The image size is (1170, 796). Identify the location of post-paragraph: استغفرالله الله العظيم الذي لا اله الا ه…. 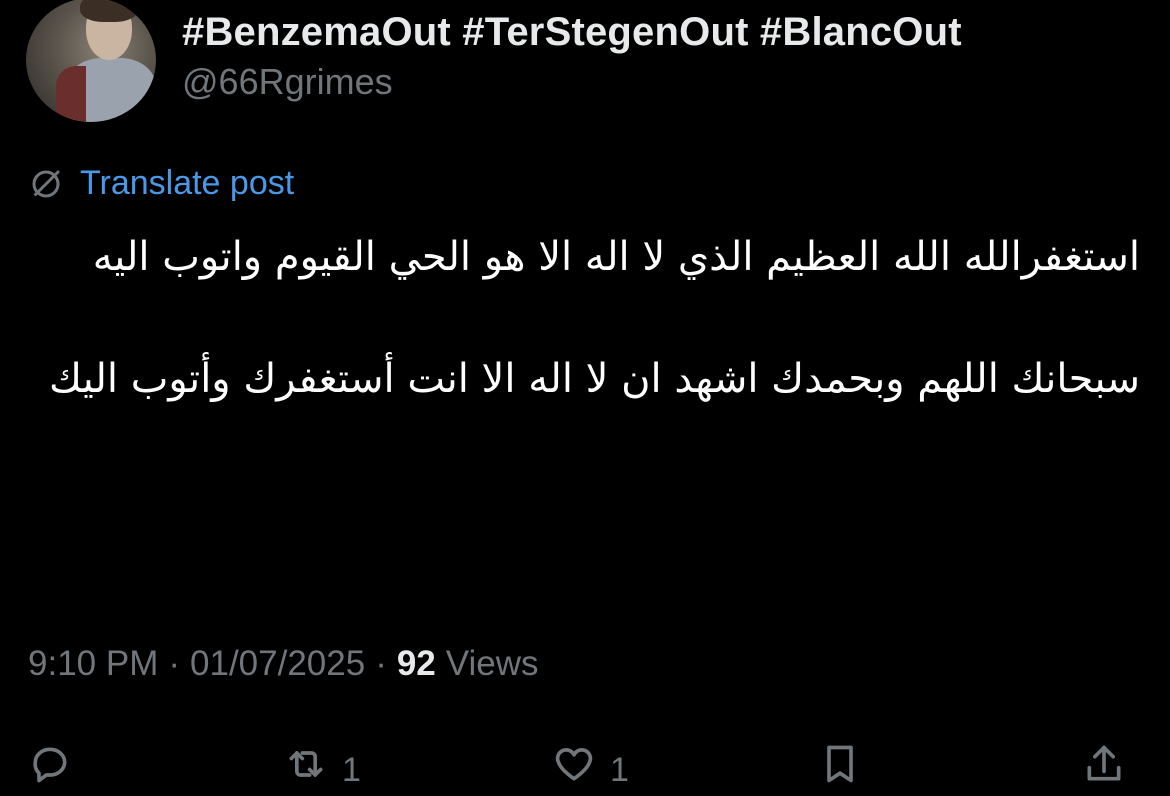
(616, 257).